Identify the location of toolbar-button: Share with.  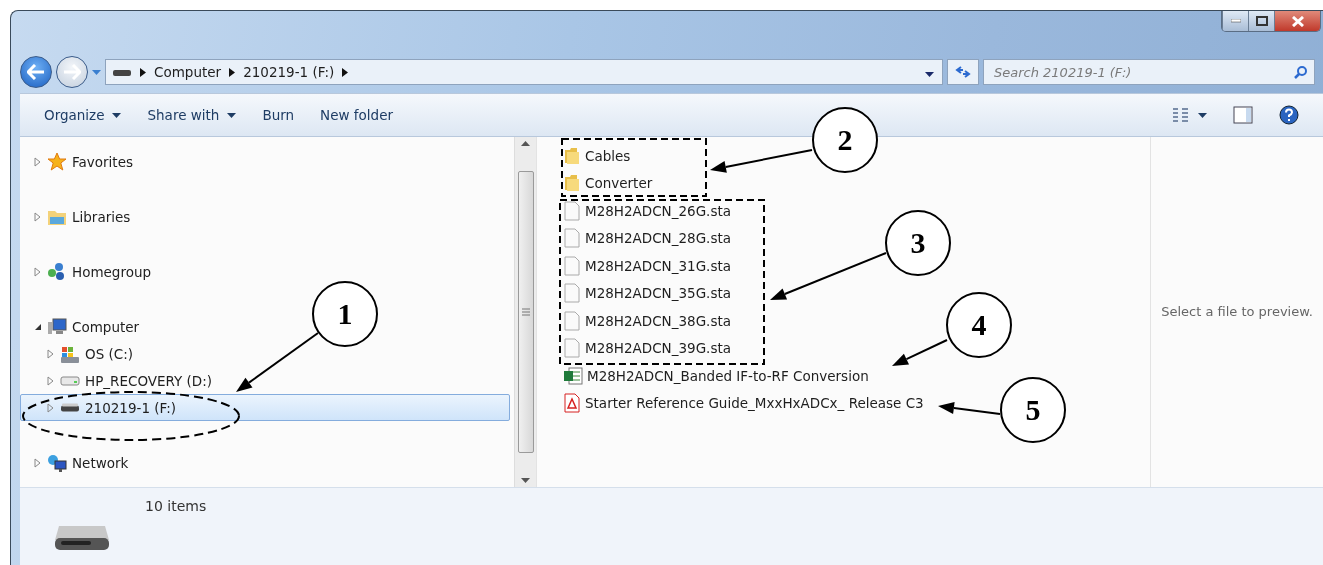
(192, 115).